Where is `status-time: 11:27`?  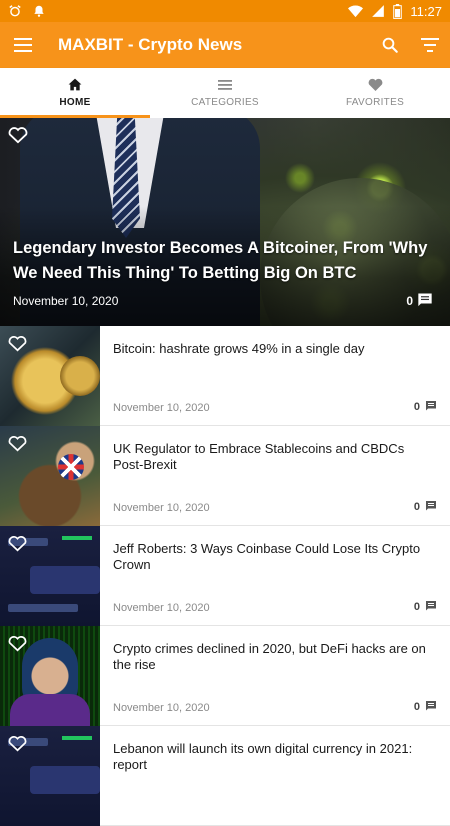
status-time: 11:27 is located at coordinates (426, 11).